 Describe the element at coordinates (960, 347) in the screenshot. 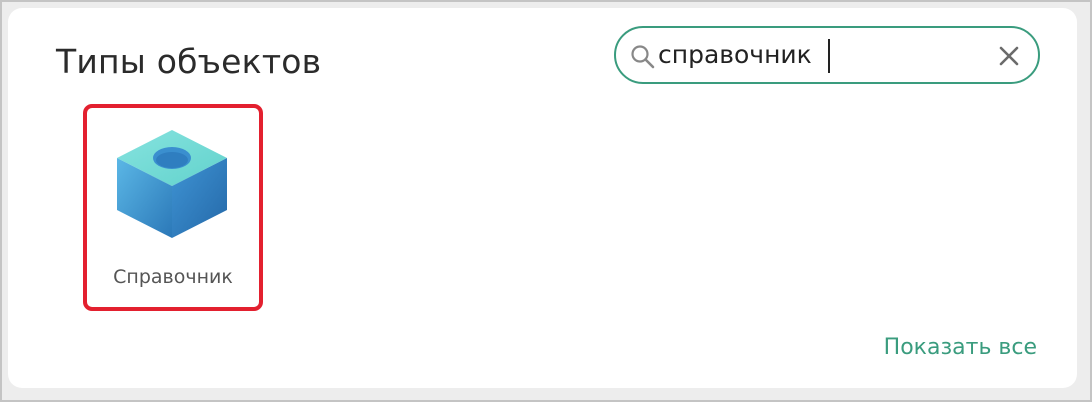

I see `show-all-link: Показать все` at that location.